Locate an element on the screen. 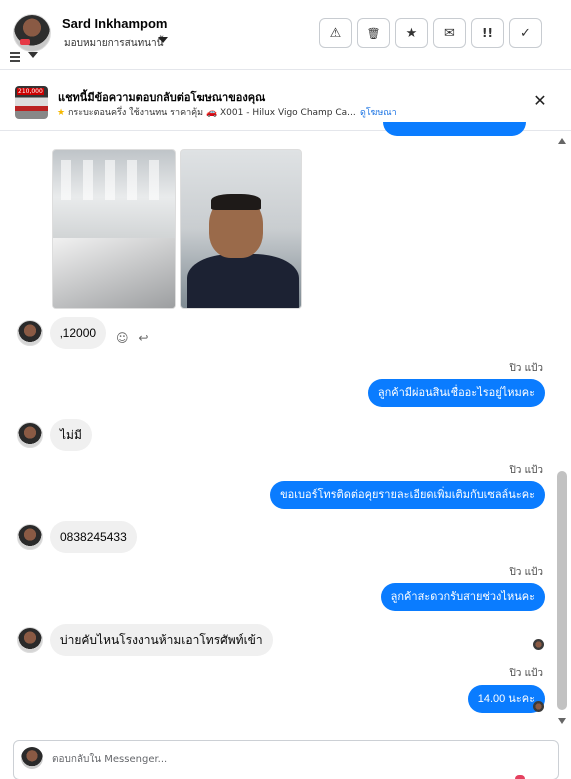 Image resolution: width=571 pixels, height=779 pixels. star-button: ★ is located at coordinates (411, 33).